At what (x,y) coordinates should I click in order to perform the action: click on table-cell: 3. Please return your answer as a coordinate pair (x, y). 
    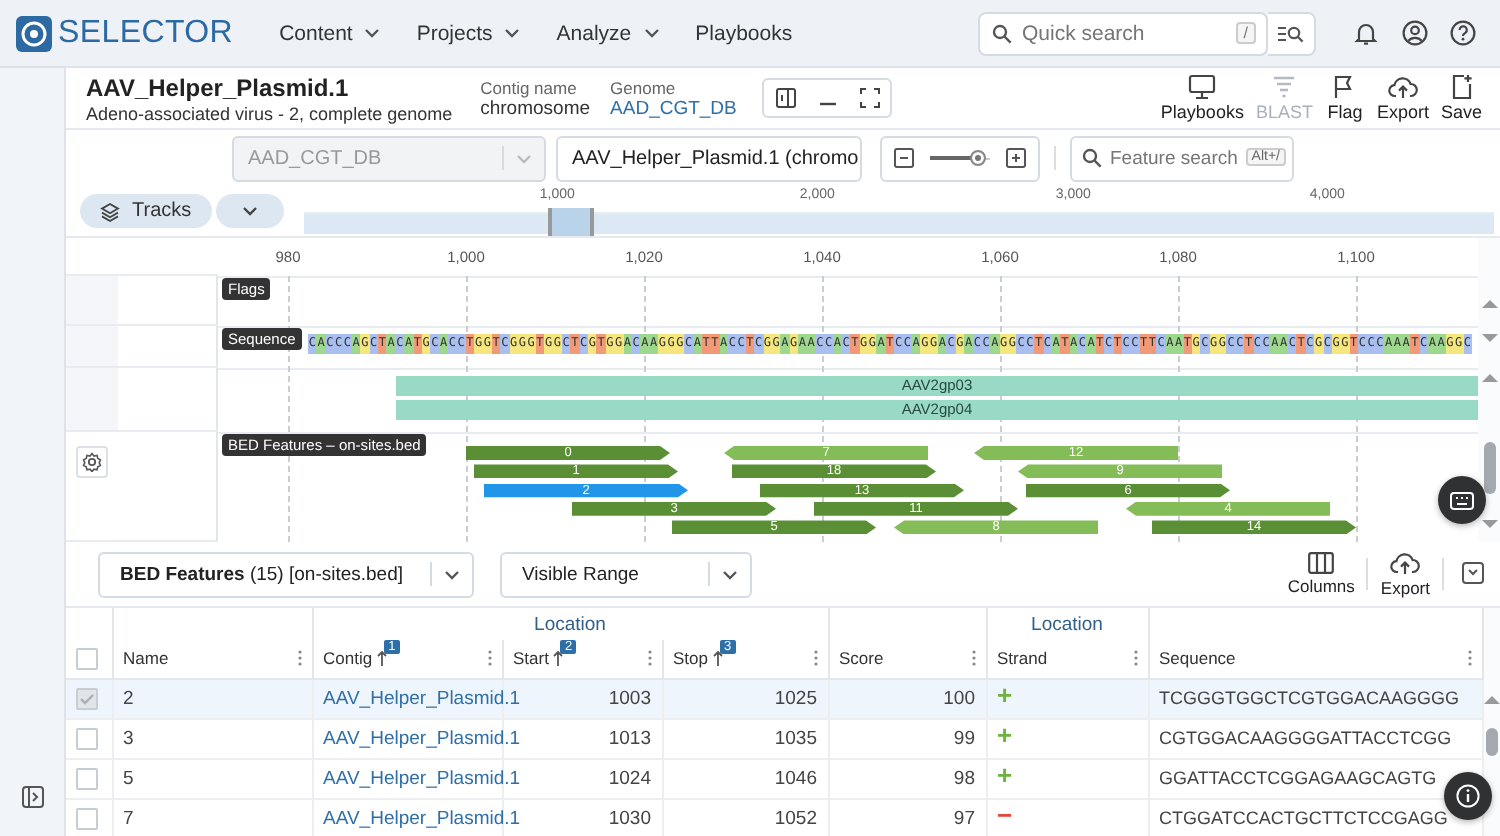
    Looking at the image, I should click on (128, 738).